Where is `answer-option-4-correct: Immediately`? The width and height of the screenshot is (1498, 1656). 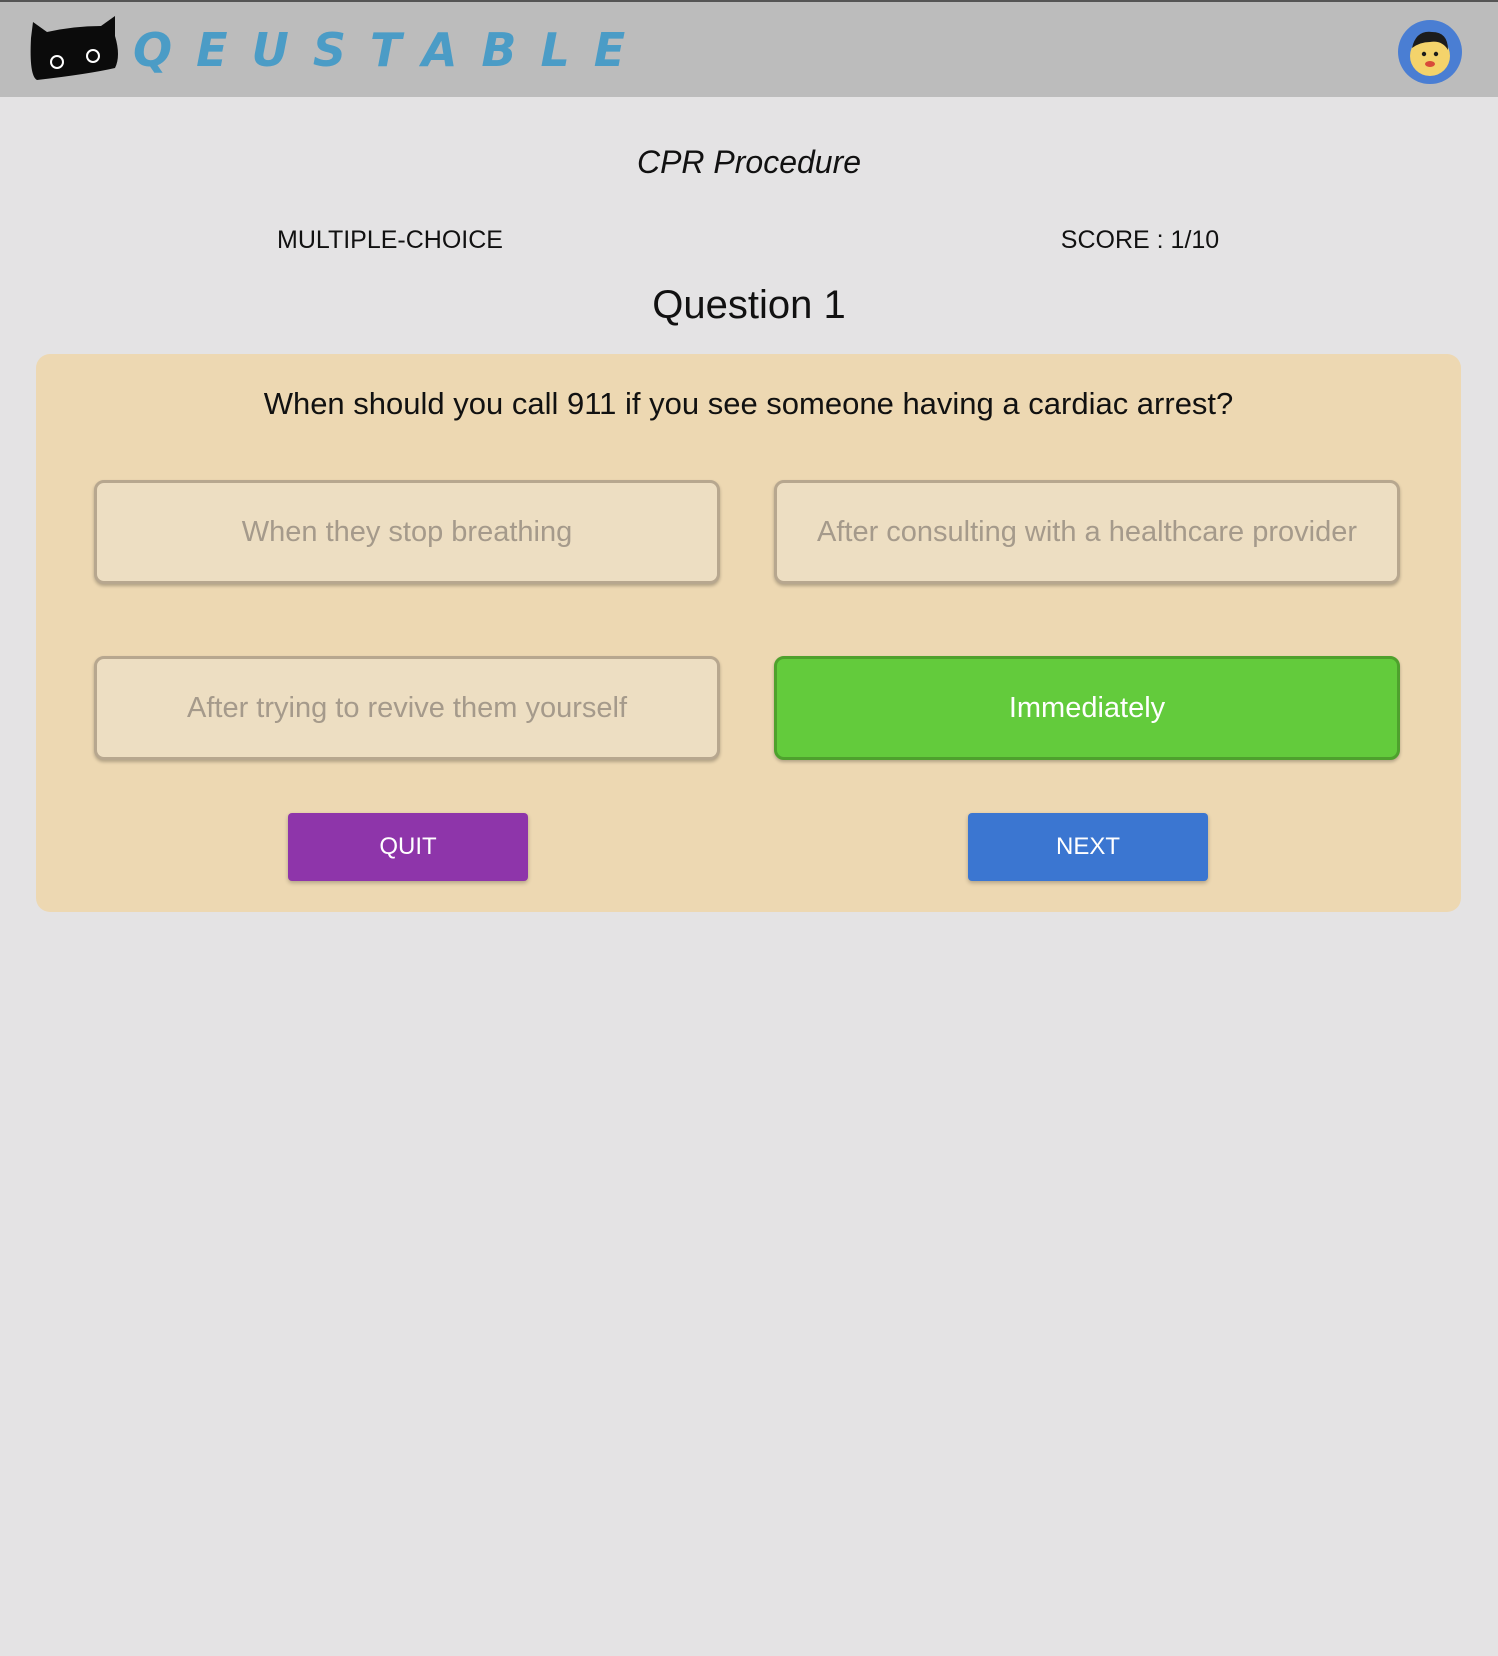
answer-option-4-correct: Immediately is located at coordinates (1087, 708).